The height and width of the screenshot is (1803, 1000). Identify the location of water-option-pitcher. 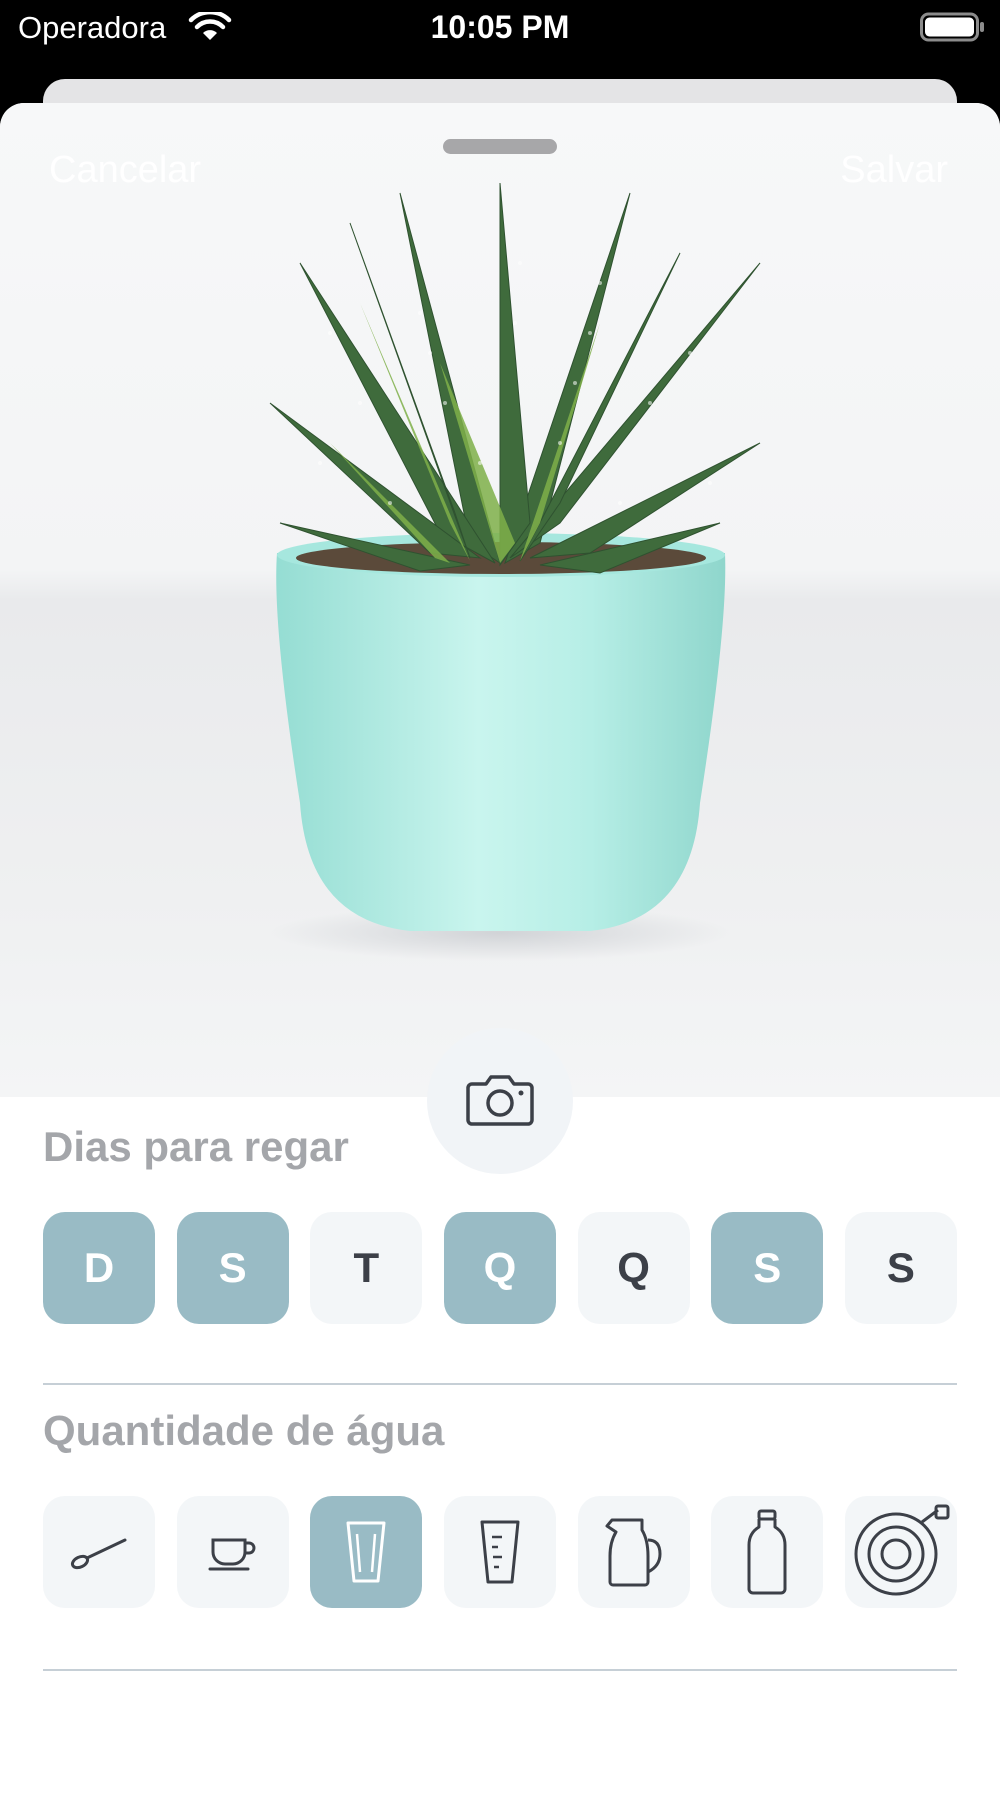
(633, 1552).